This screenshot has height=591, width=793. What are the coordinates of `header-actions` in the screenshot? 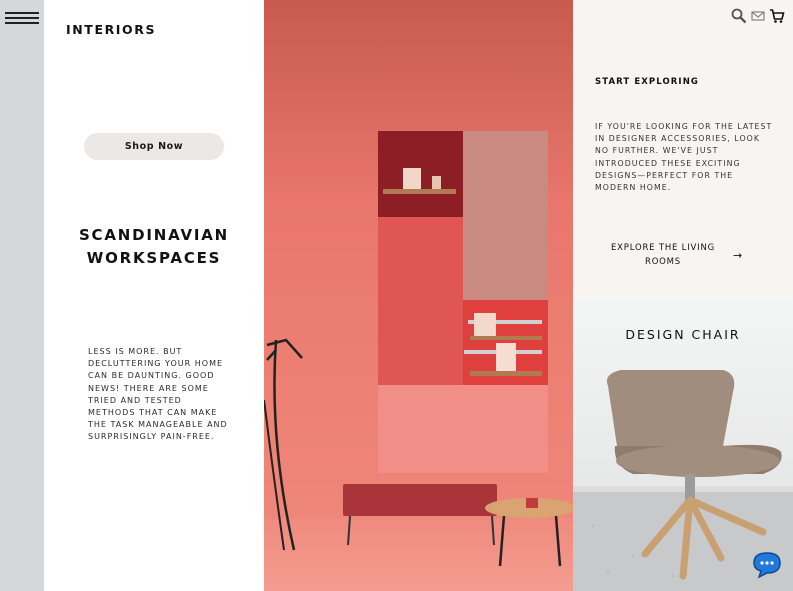 It's located at (758, 16).